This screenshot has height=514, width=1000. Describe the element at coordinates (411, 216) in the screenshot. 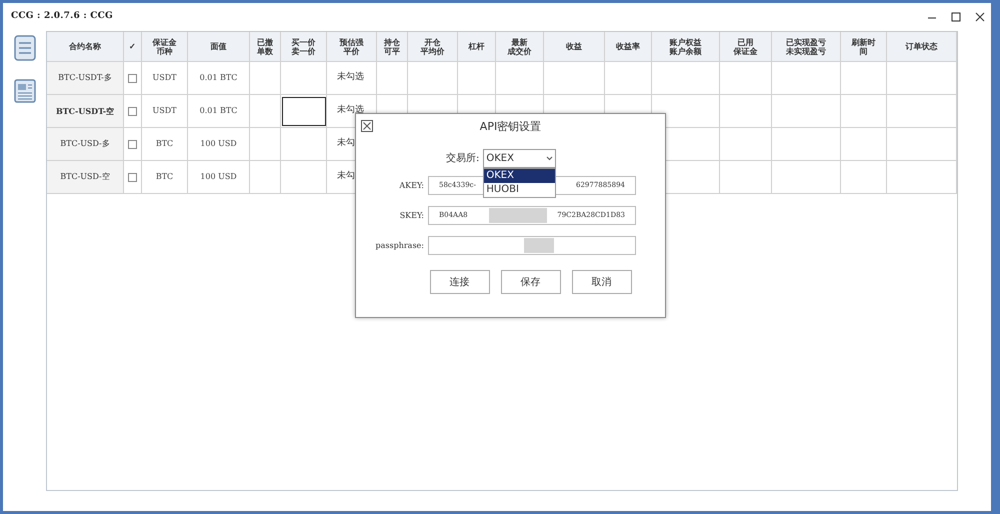

I see `field-label: SKEY:` at that location.